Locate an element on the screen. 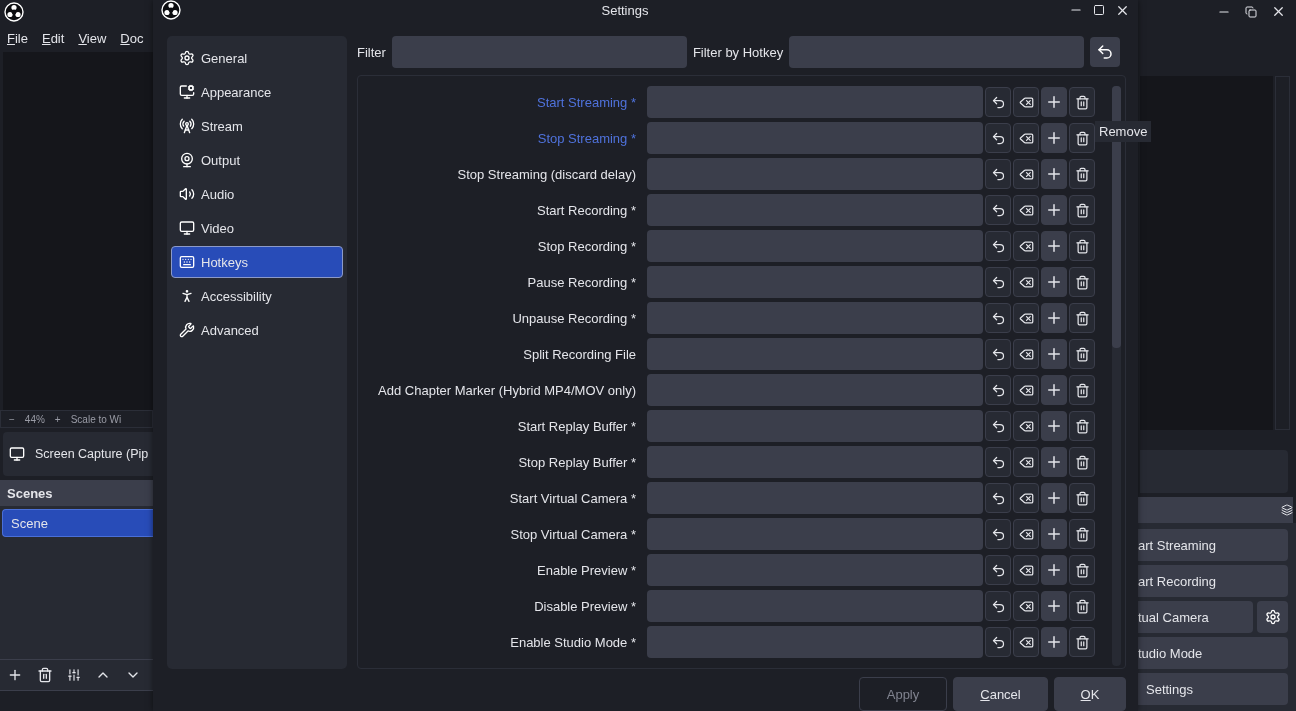 This screenshot has width=1296, height=711. control-button: art Streaming is located at coordinates (1213, 545).